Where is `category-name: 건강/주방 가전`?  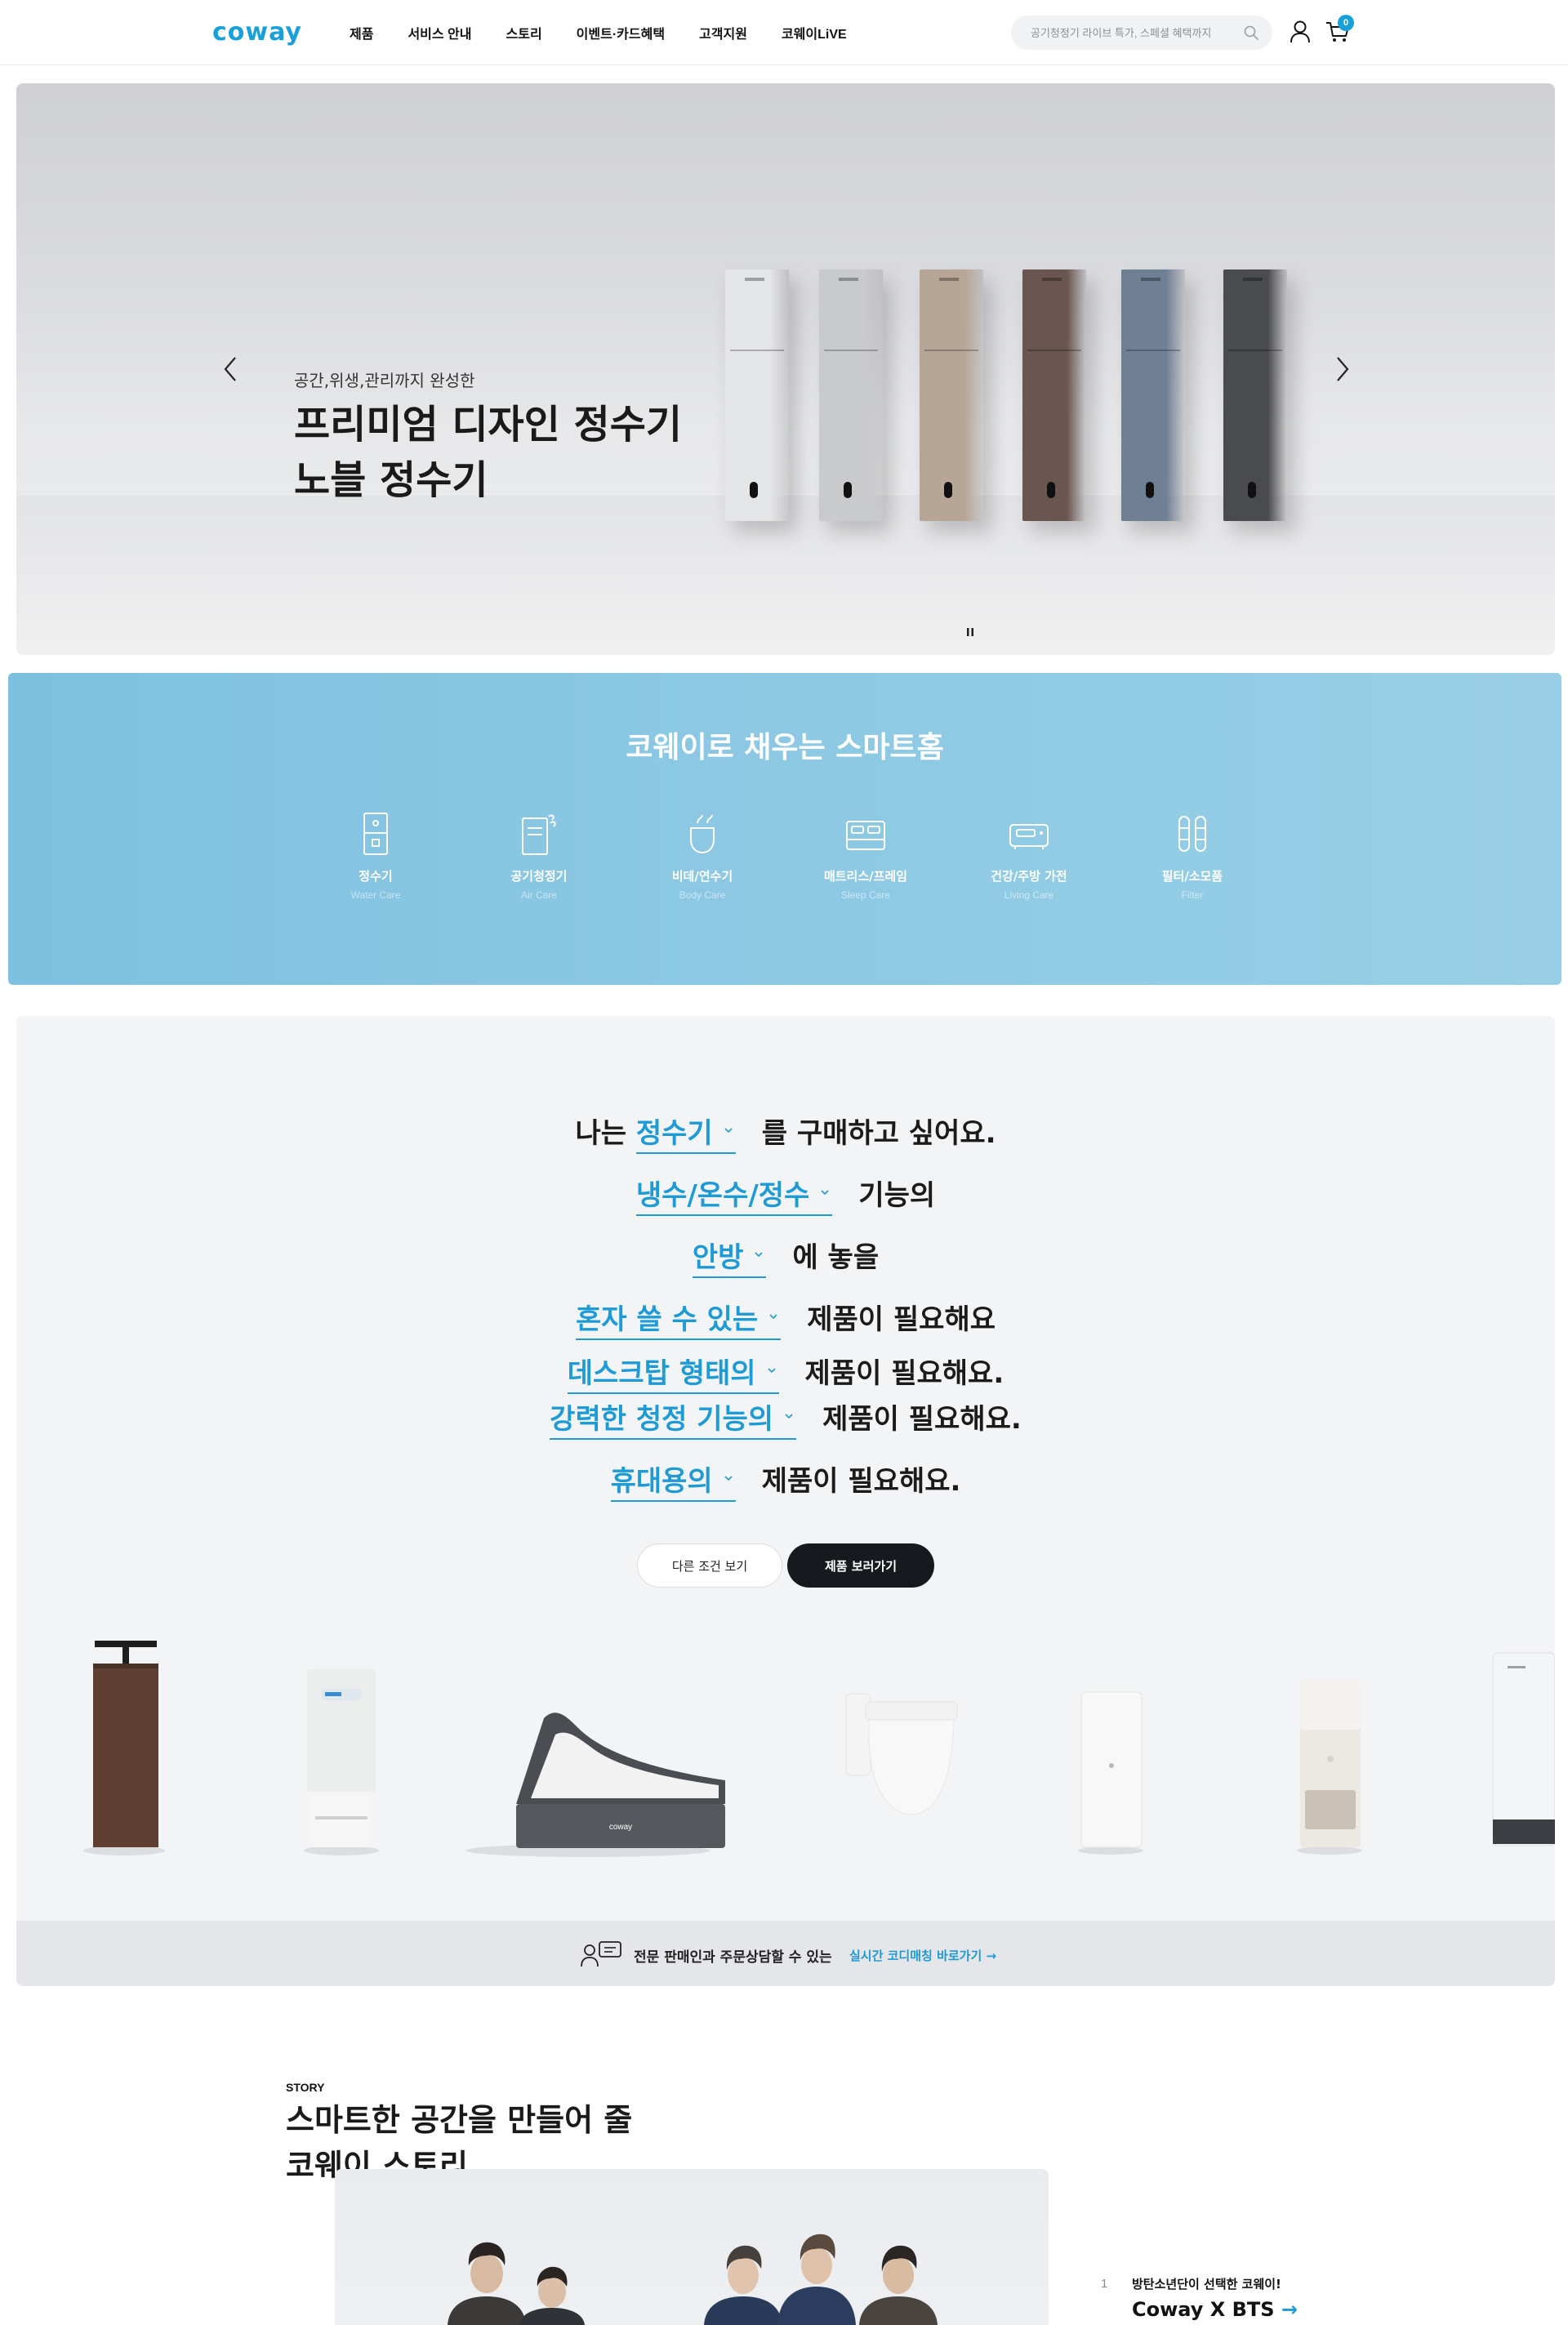 category-name: 건강/주방 가전 is located at coordinates (1029, 876).